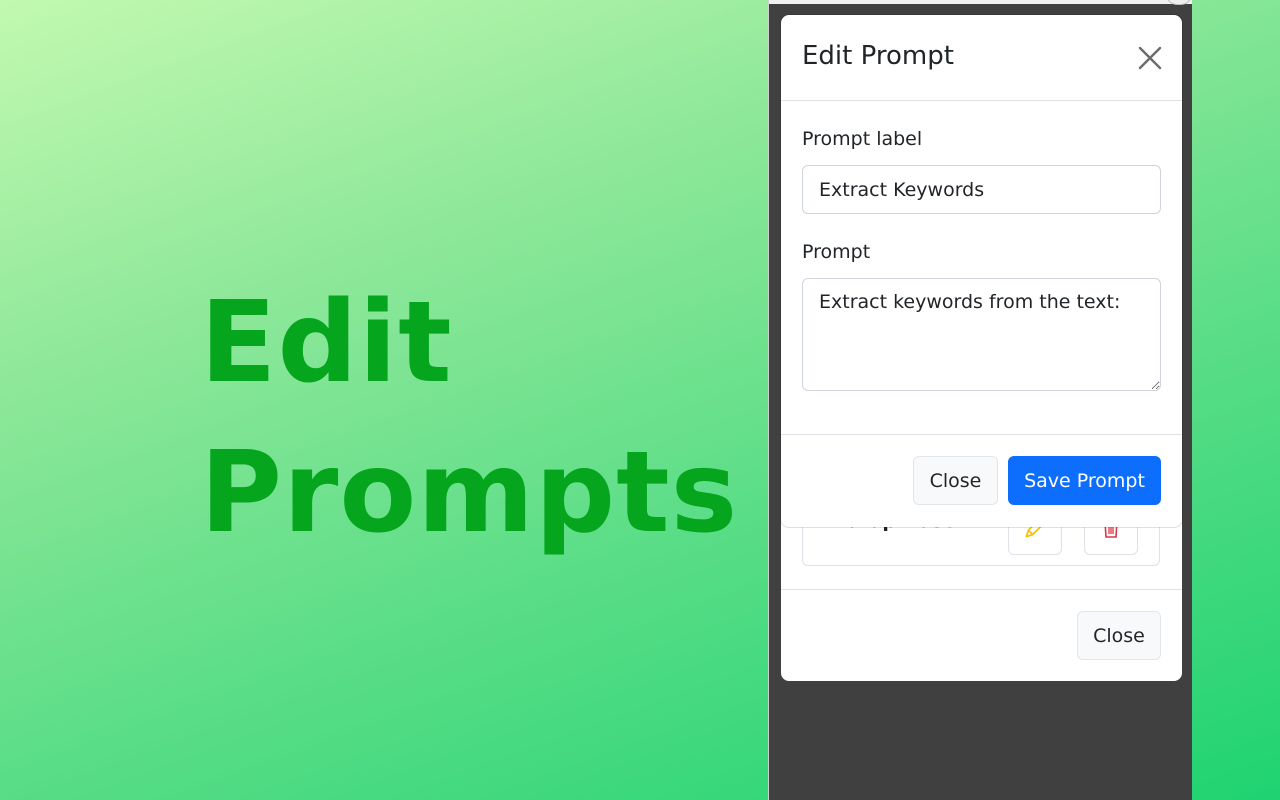  What do you see at coordinates (862, 139) in the screenshot?
I see `prompt-label-field-label: Prompt label` at bounding box center [862, 139].